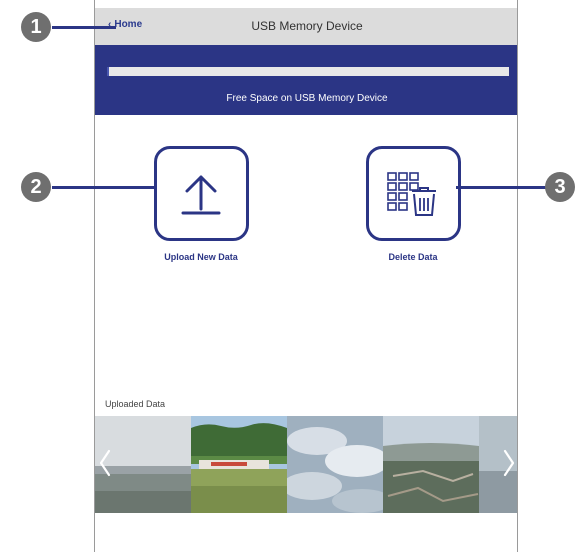 Image resolution: width=575 pixels, height=552 pixels. I want to click on upload-new-data-button, so click(201, 193).